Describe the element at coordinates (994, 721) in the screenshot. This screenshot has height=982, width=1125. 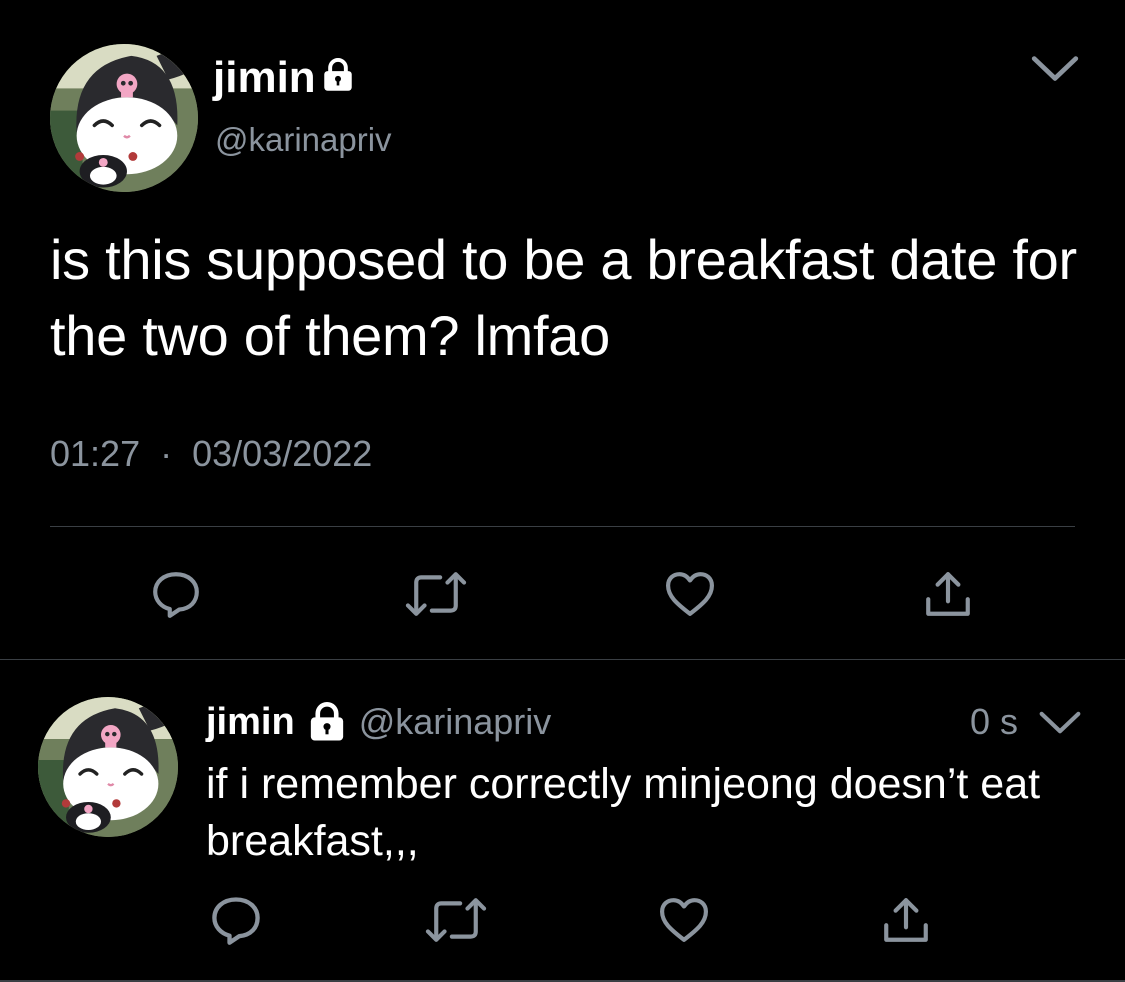
I see `relative-time: 0 s` at that location.